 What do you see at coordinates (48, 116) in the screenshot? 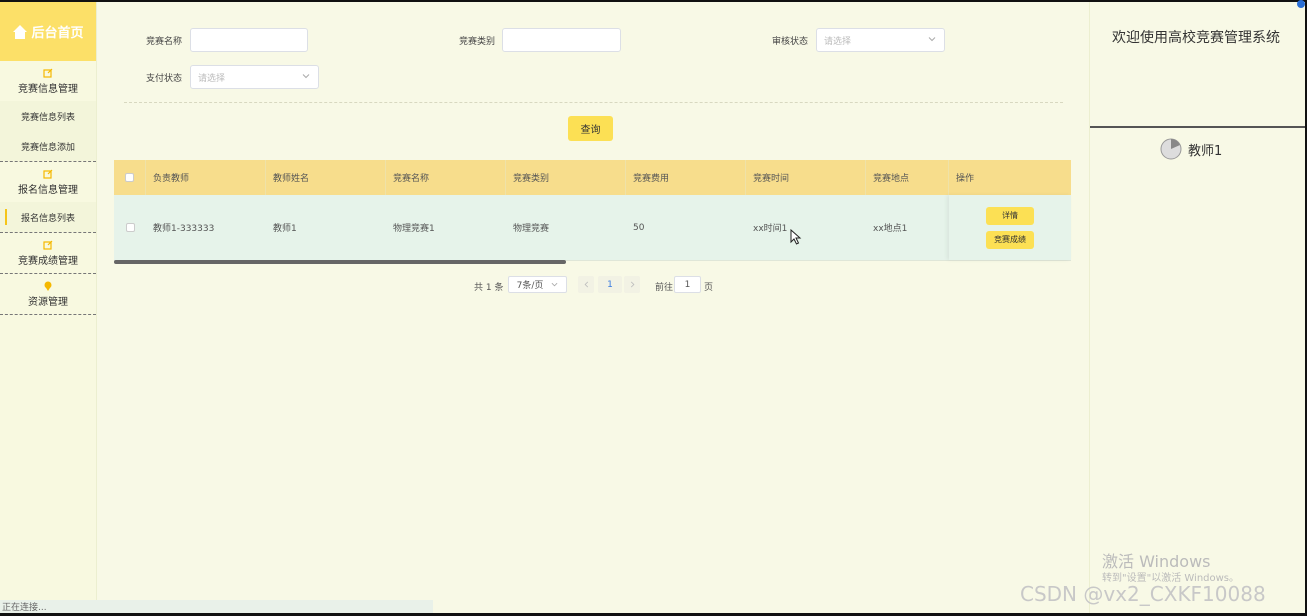
I see `sidebar-item-competition-list: 竞赛信息列表` at bounding box center [48, 116].